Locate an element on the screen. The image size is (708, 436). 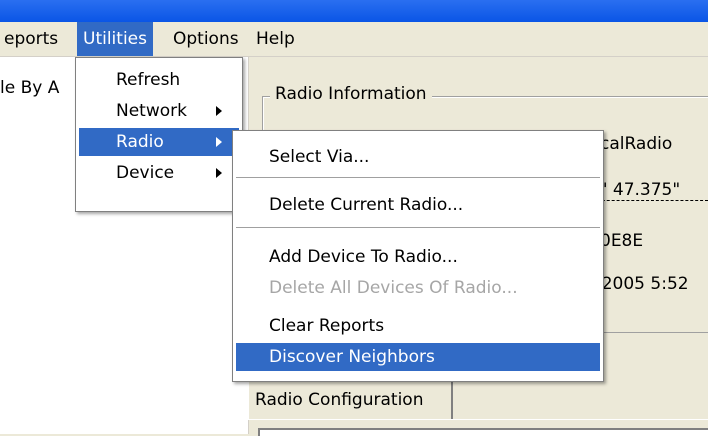
tab-panel-content is located at coordinates (483, 432).